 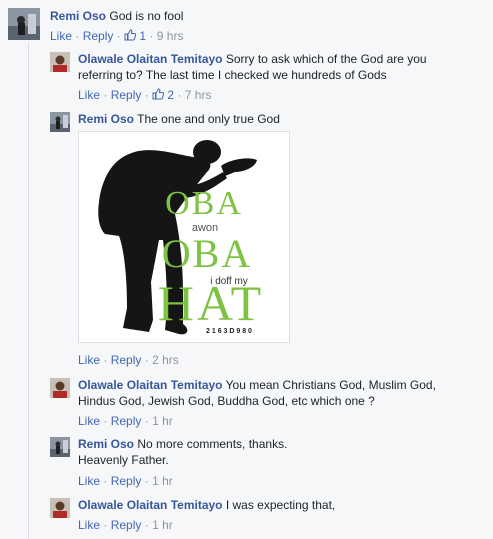 I want to click on image-text-line-1: OBA, so click(x=204, y=203).